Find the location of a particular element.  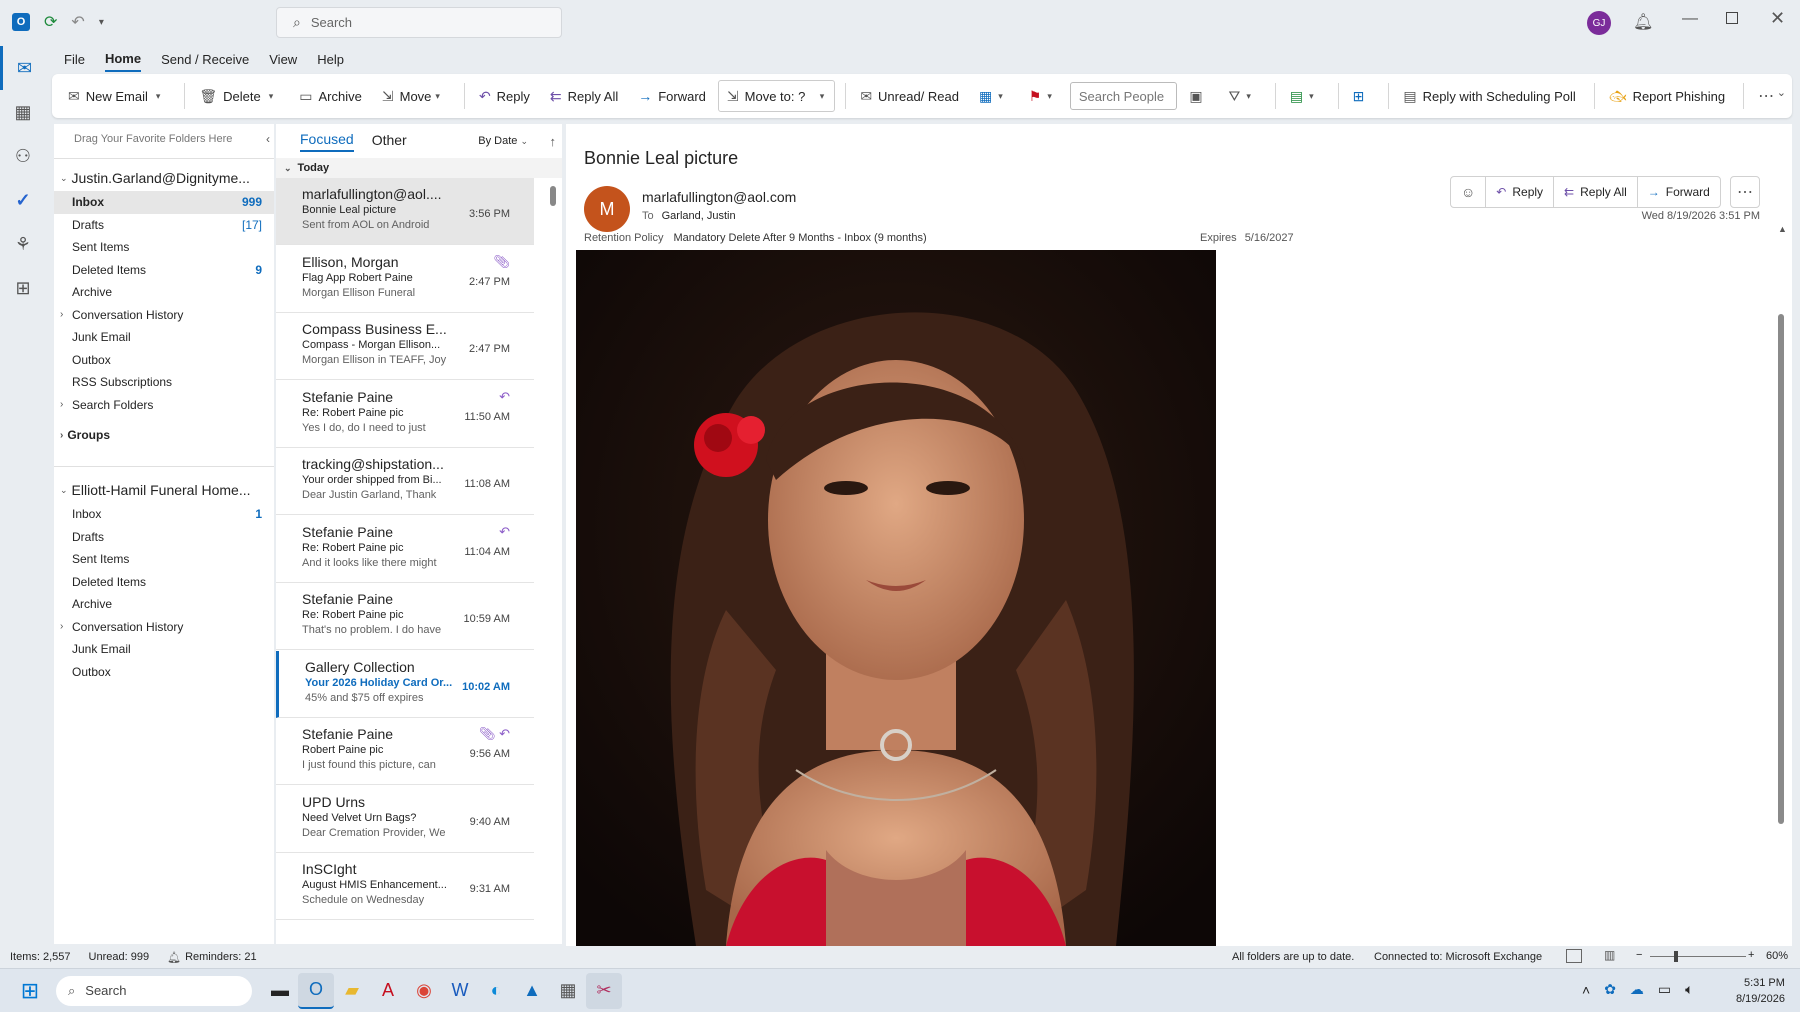

calculator-icon: ▦ is located at coordinates (568, 991).